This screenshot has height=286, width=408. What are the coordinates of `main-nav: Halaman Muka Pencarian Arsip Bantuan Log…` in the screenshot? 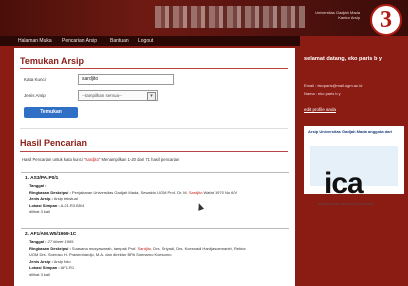 It's located at (150, 41).